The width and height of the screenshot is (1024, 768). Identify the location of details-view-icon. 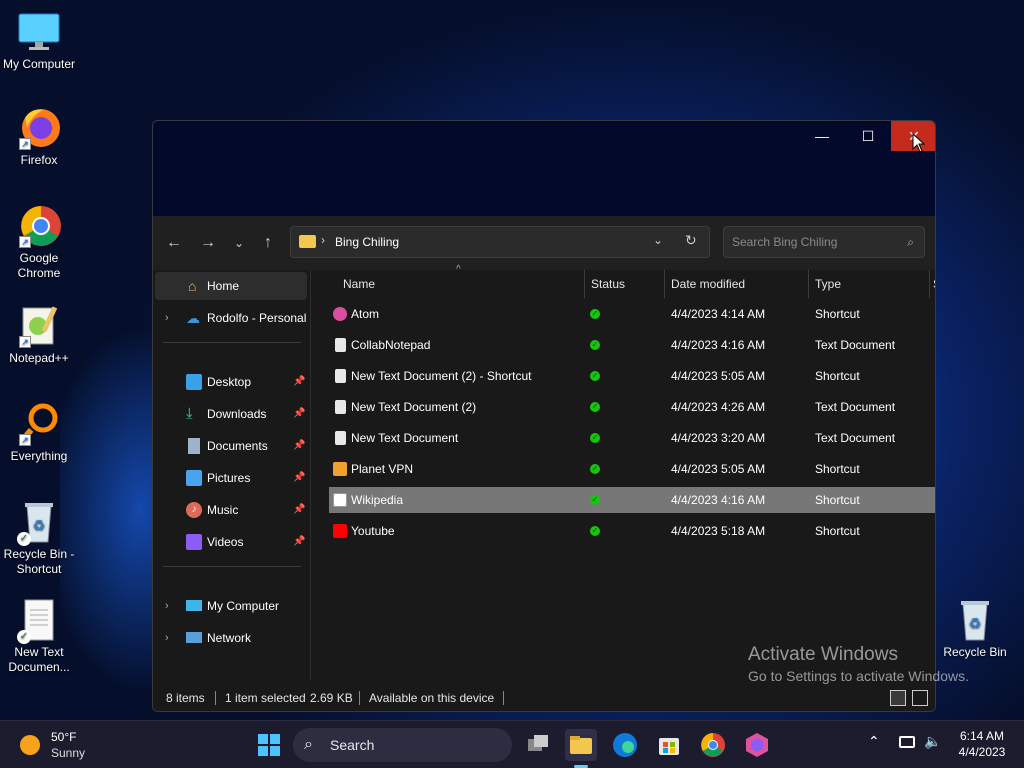
(898, 698).